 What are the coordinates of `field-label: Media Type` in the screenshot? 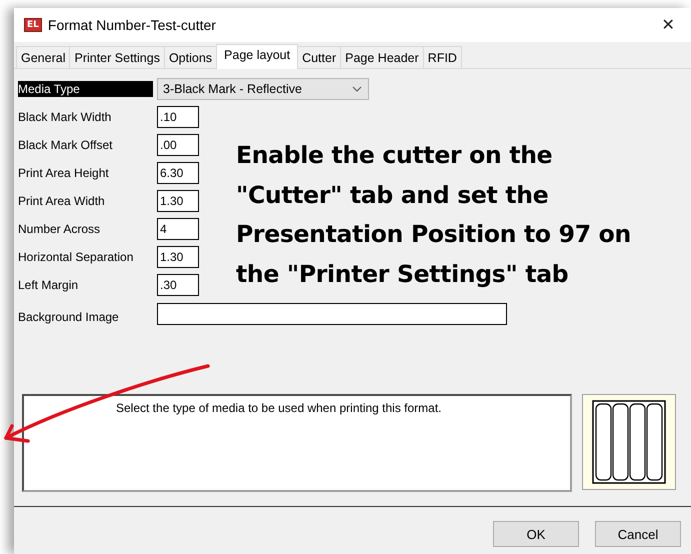 It's located at (85, 89).